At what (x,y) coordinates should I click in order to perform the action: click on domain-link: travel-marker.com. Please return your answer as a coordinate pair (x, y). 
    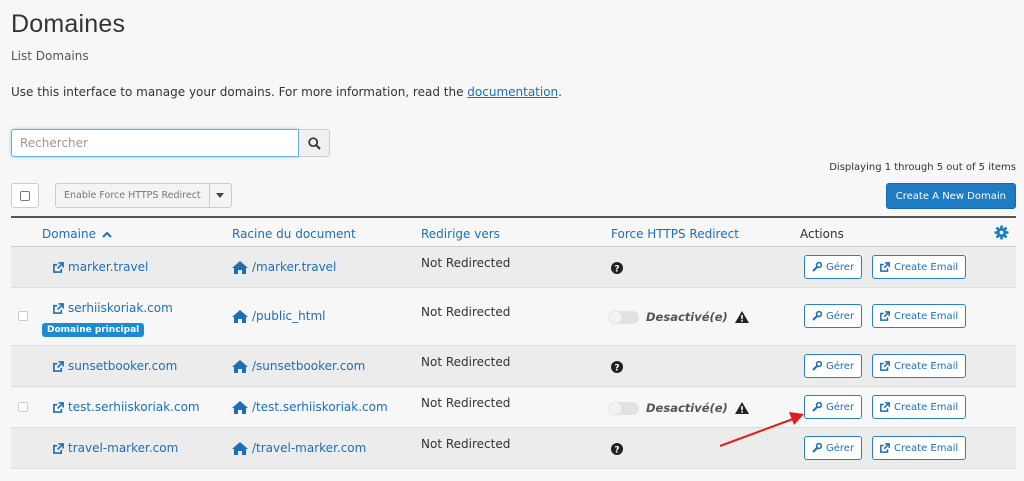
    Looking at the image, I should click on (115, 448).